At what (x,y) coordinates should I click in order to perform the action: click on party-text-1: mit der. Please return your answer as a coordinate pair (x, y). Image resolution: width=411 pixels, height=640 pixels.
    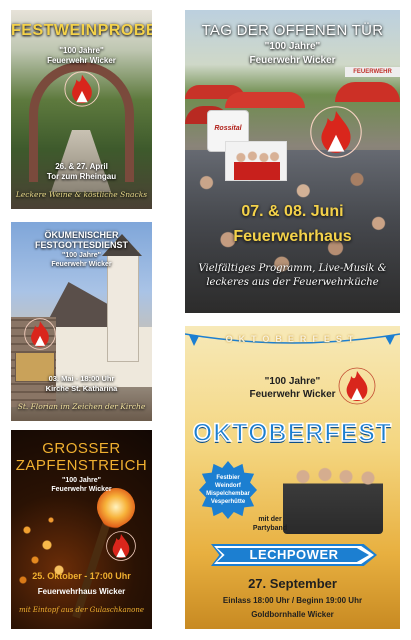
    Looking at the image, I should click on (270, 519).